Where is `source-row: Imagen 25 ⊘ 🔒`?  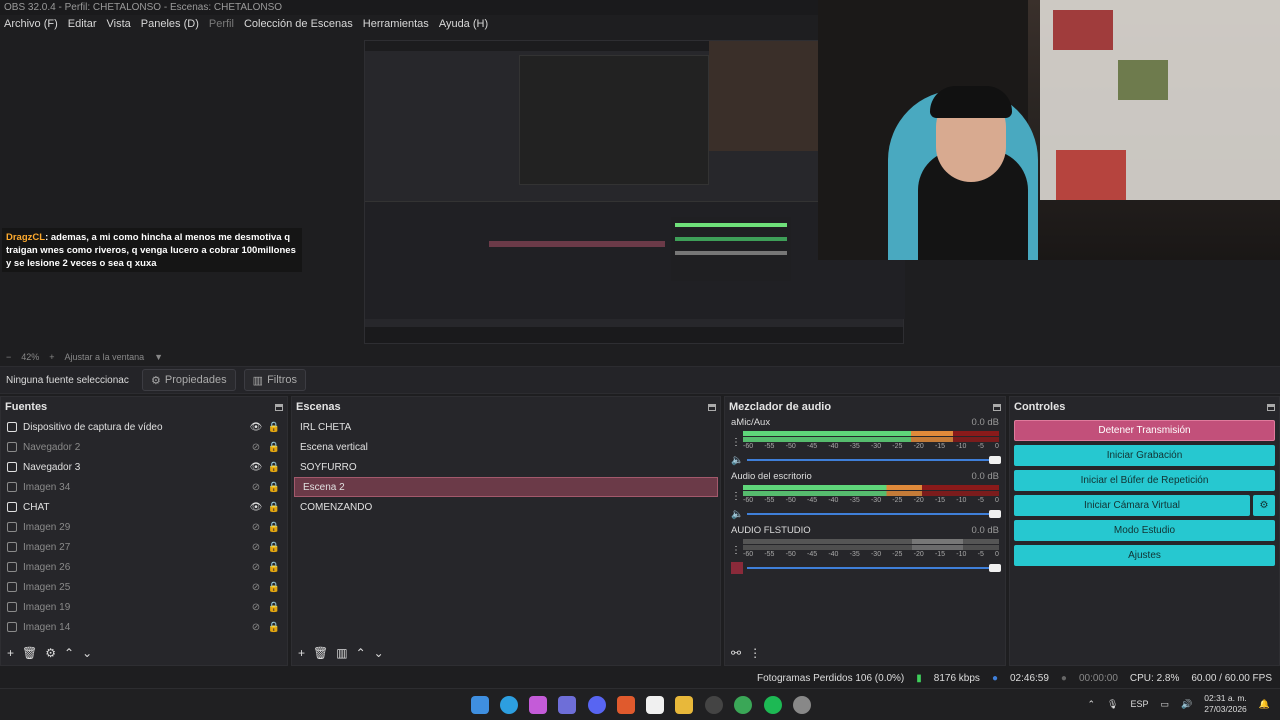 source-row: Imagen 25 ⊘ 🔒 is located at coordinates (144, 587).